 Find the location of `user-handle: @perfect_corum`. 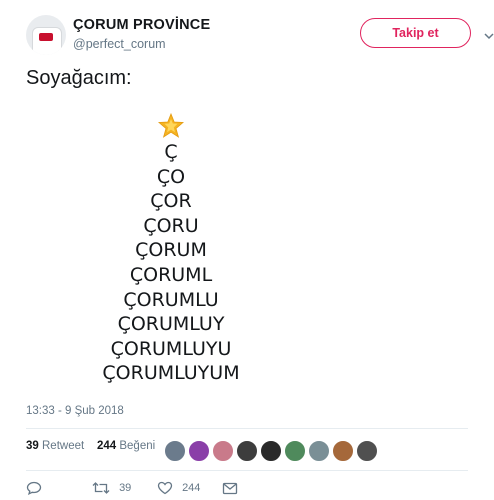

user-handle: @perfect_corum is located at coordinates (141, 44).